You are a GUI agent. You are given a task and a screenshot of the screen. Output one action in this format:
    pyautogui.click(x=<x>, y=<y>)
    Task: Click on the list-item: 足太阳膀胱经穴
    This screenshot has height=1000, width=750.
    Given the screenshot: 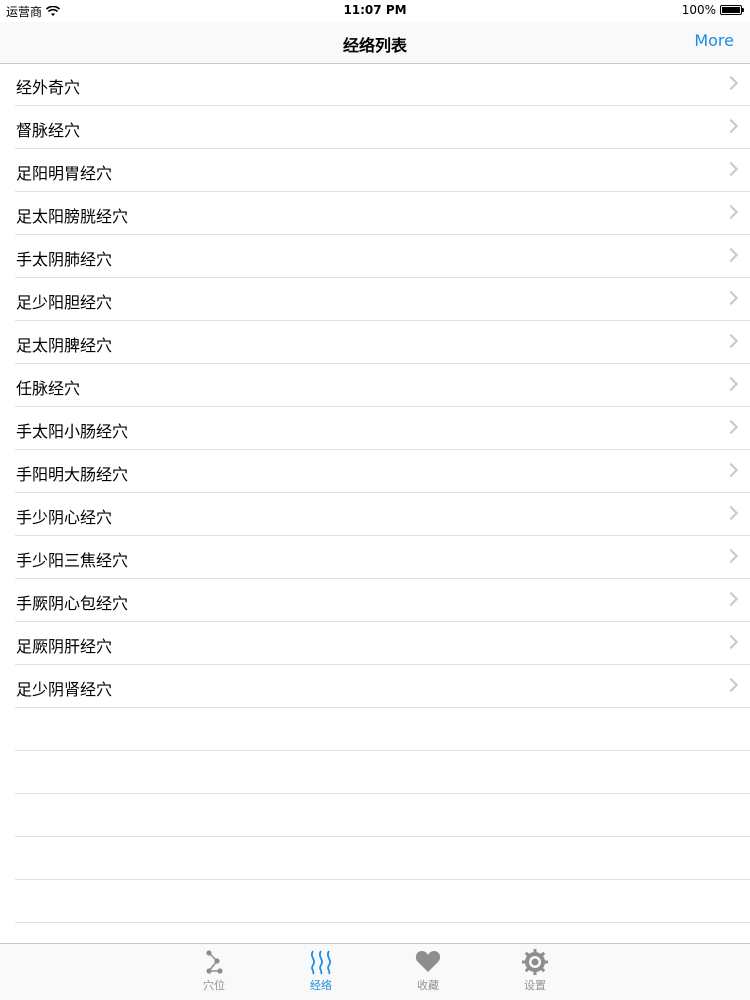 What is the action you would take?
    pyautogui.click(x=375, y=213)
    